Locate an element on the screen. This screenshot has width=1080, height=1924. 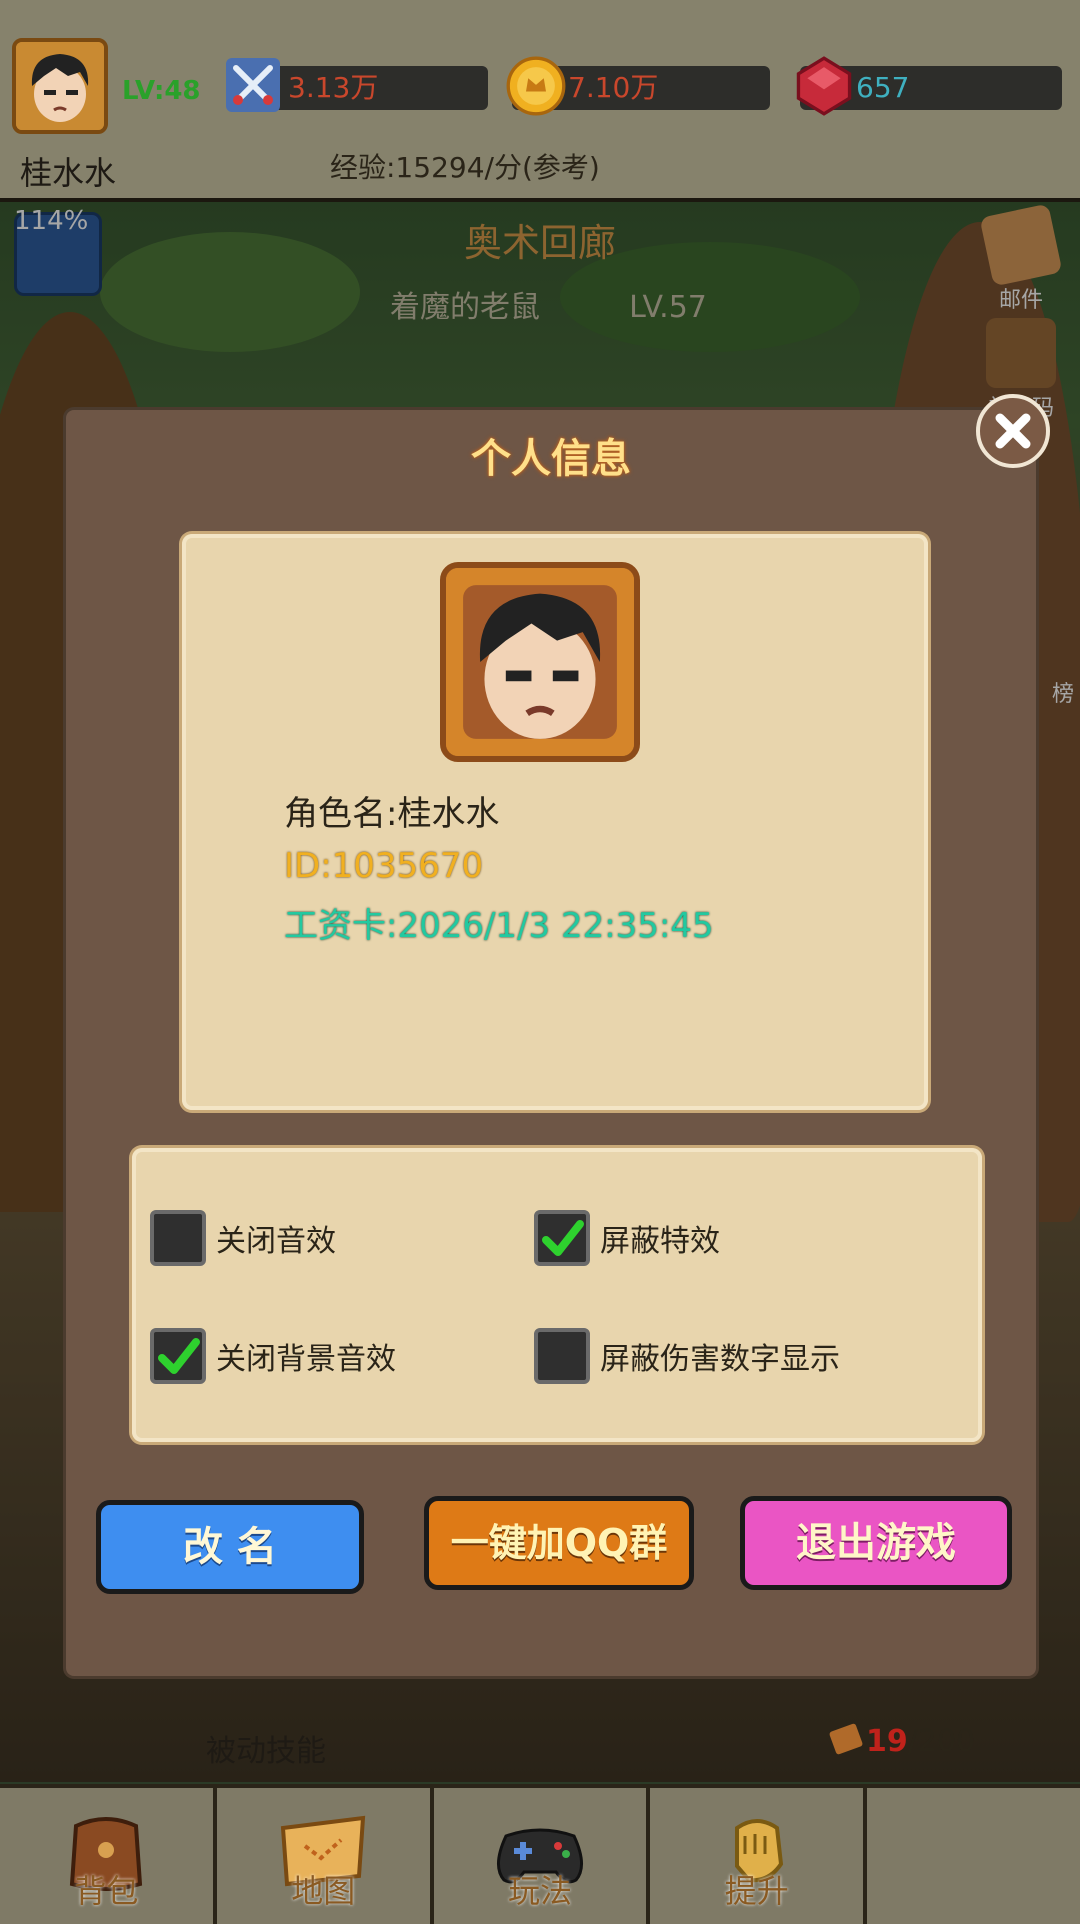
sword-icon is located at coordinates (253, 85).